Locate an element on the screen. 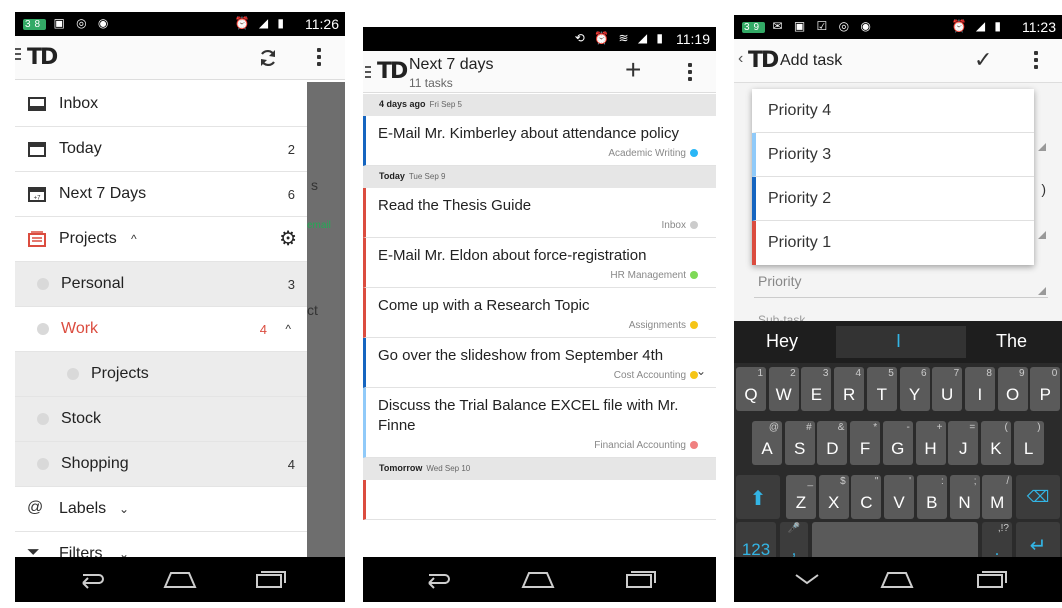 The height and width of the screenshot is (608, 1062). key-j: = J is located at coordinates (963, 443).